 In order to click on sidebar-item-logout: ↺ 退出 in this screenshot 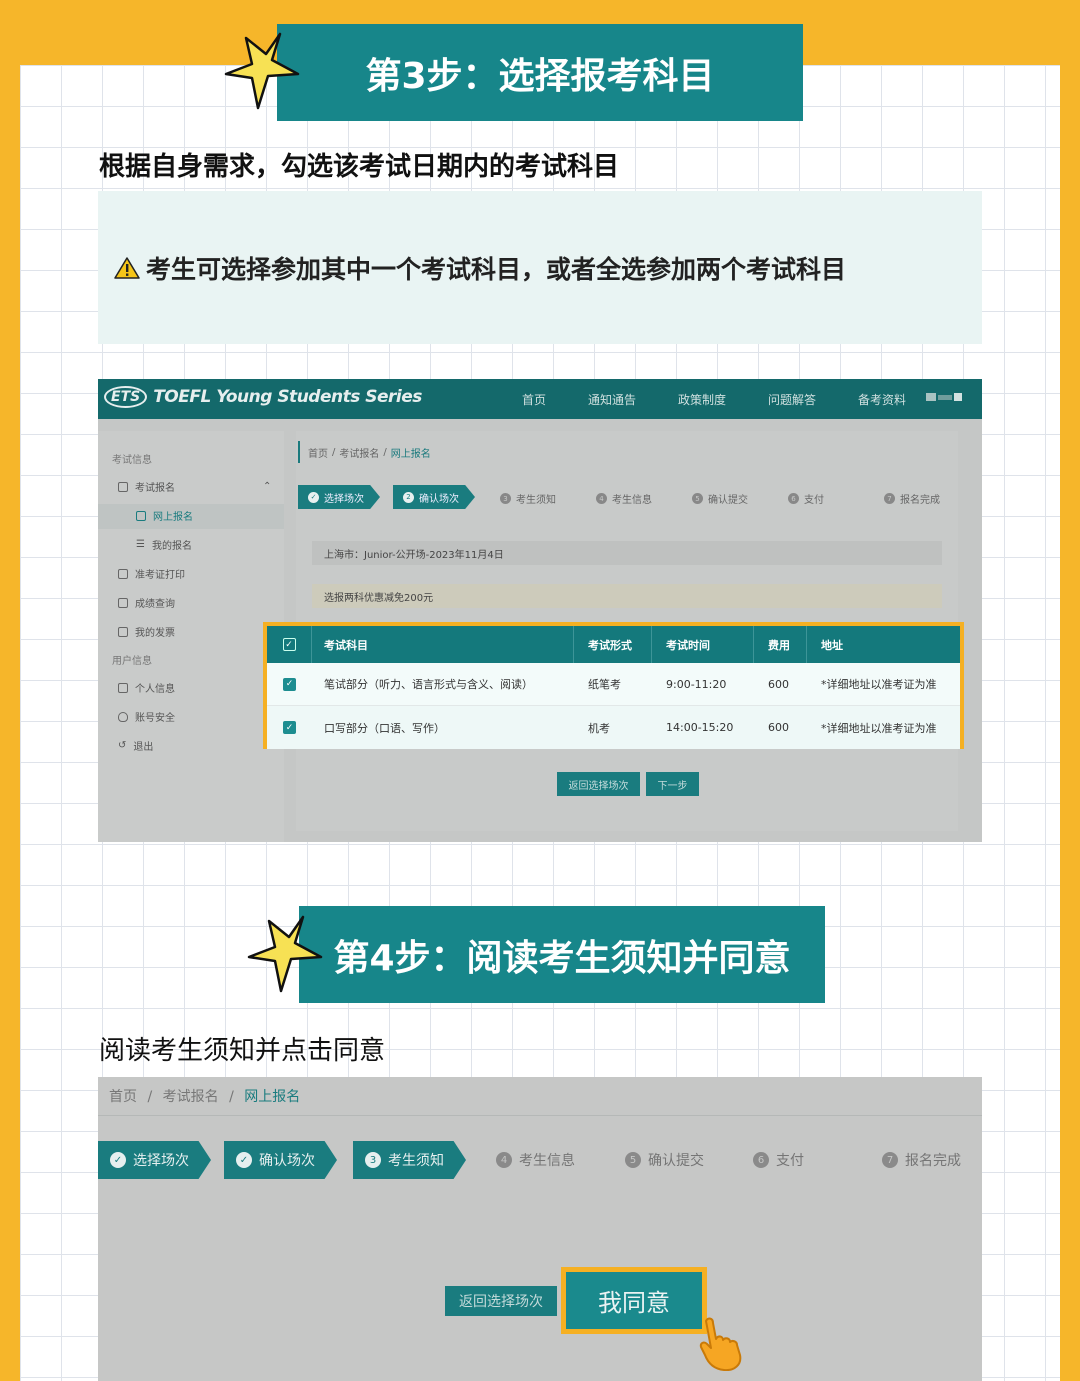, I will do `click(135, 745)`.